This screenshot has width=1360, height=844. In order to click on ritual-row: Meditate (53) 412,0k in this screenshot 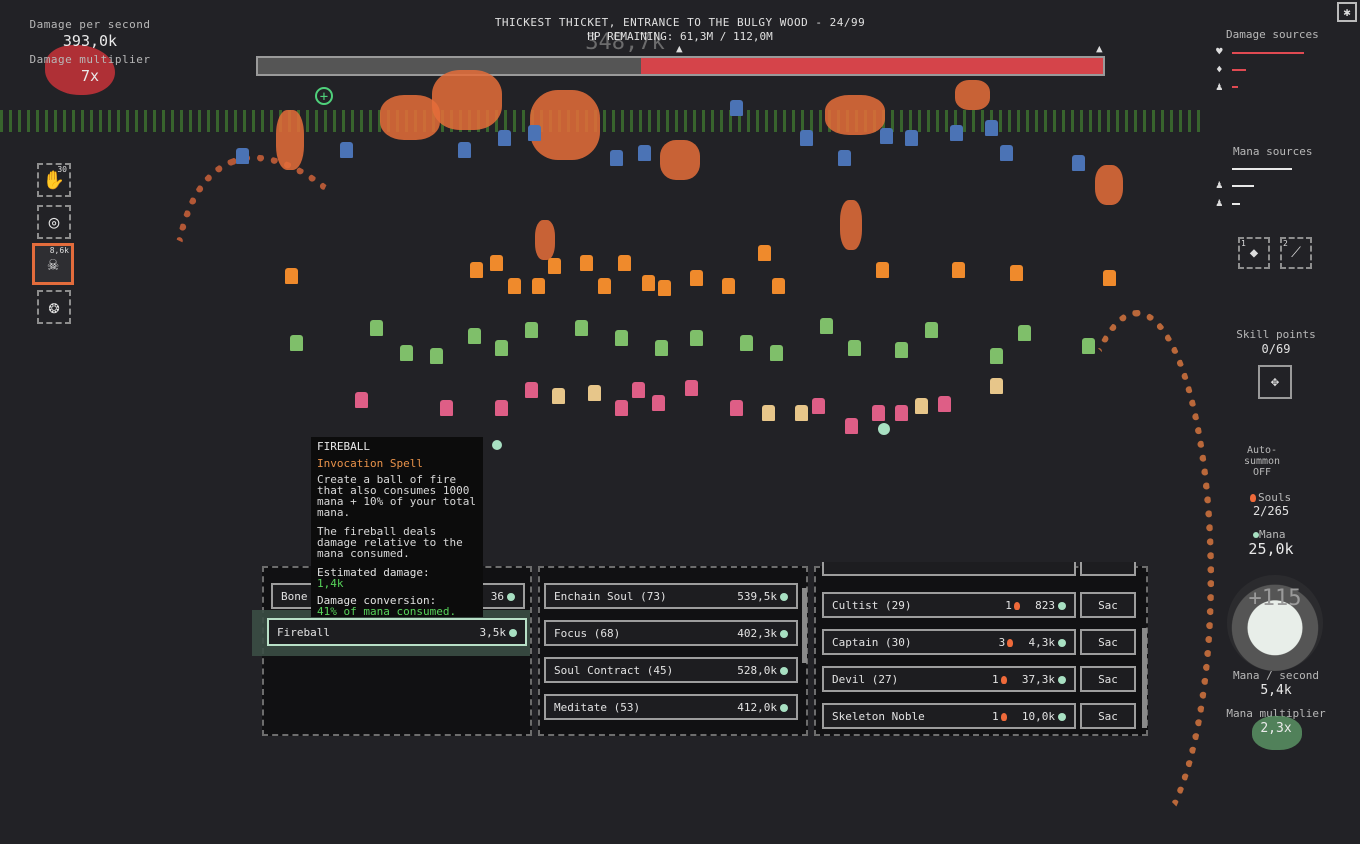, I will do `click(671, 707)`.